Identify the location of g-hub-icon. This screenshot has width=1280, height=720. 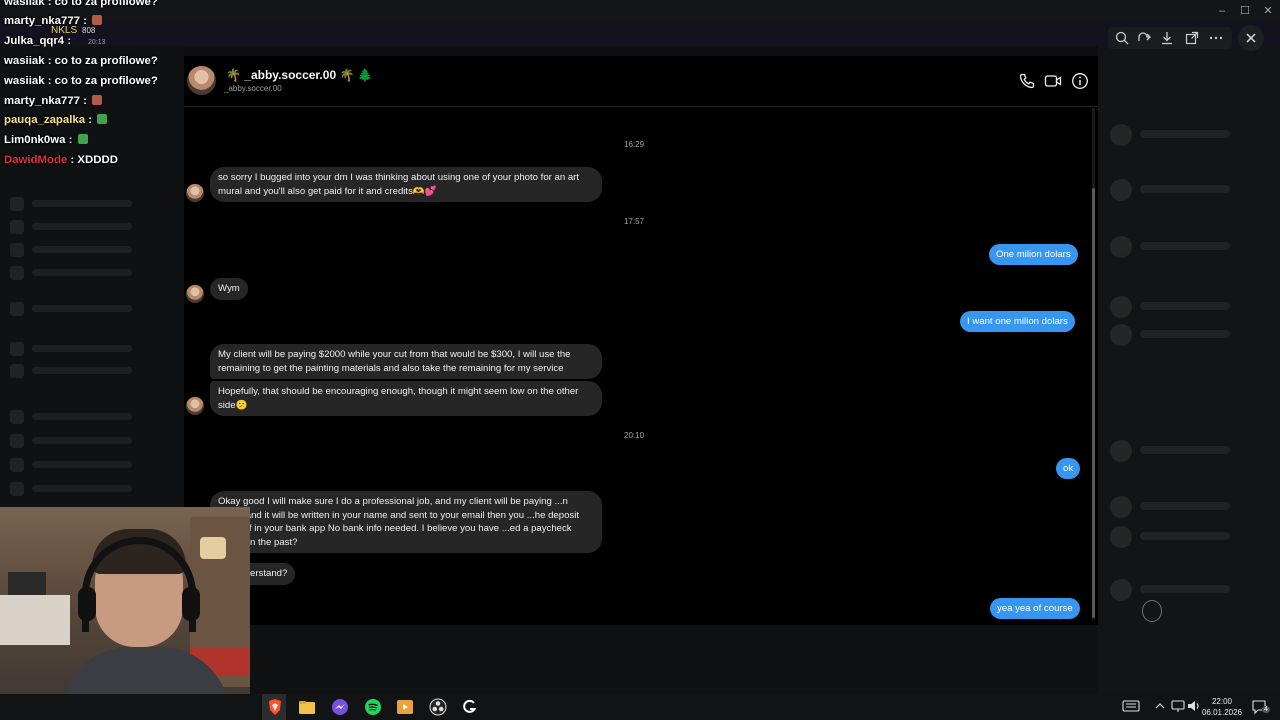
(470, 707).